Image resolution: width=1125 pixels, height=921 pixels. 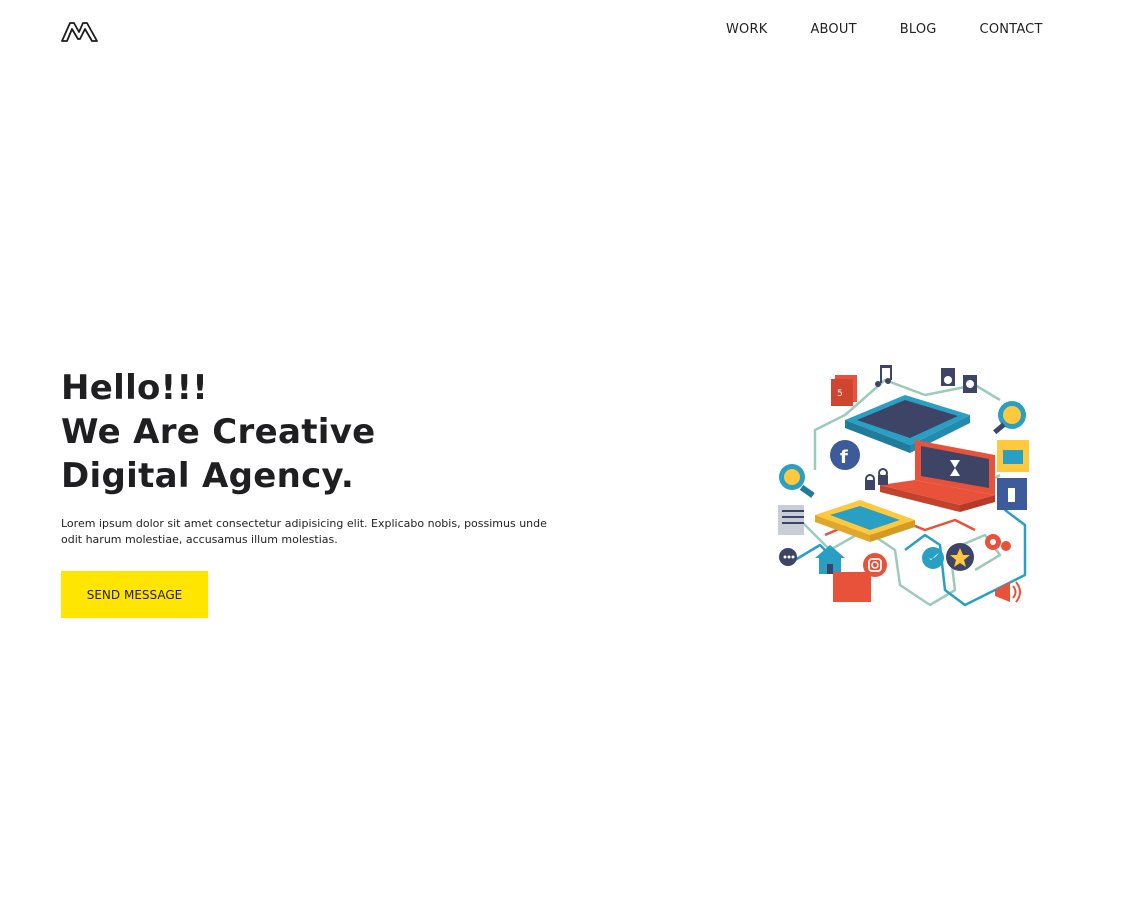 What do you see at coordinates (998, 542) in the screenshot?
I see `gear-icon` at bounding box center [998, 542].